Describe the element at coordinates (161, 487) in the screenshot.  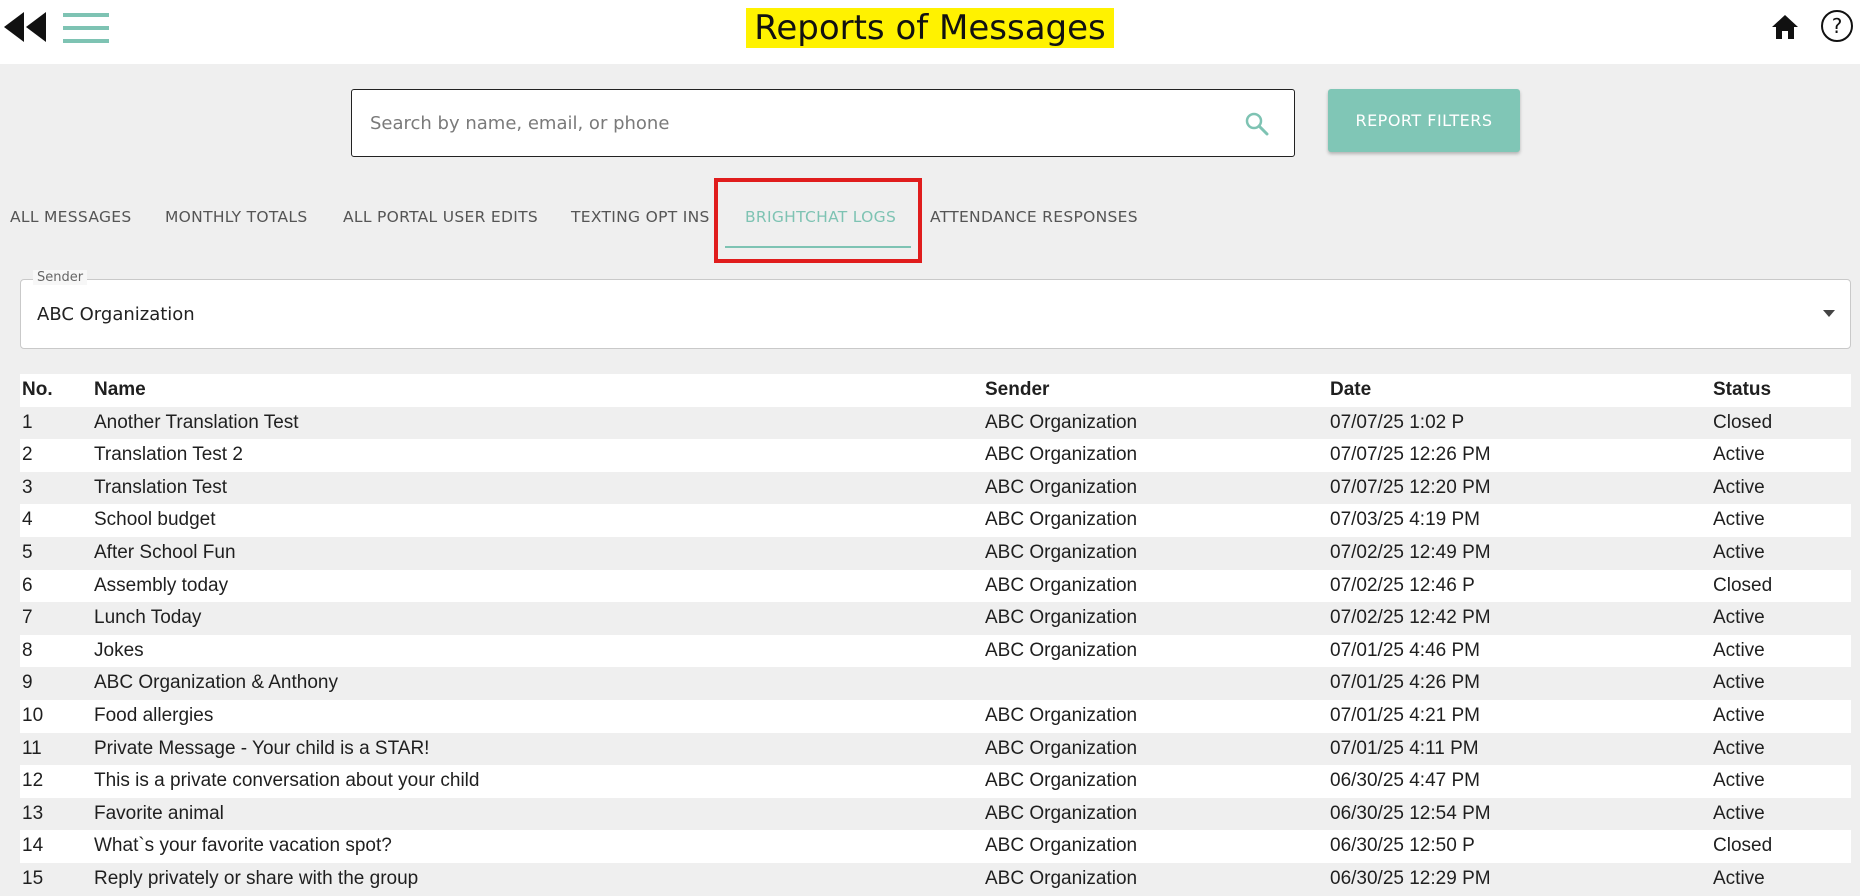
I see `message-name: Translation Test` at that location.